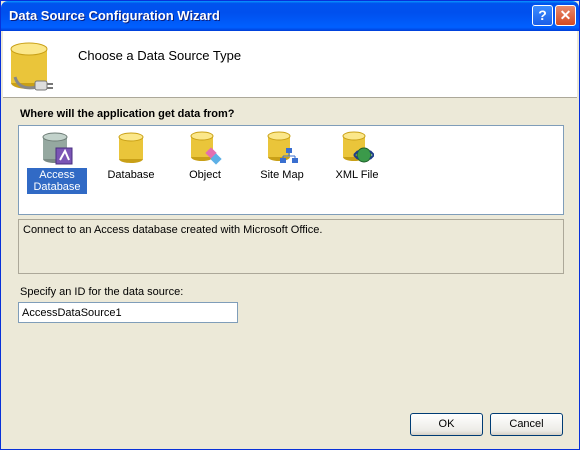 The width and height of the screenshot is (580, 450). Describe the element at coordinates (357, 175) in the screenshot. I see `type-label: XML File` at that location.